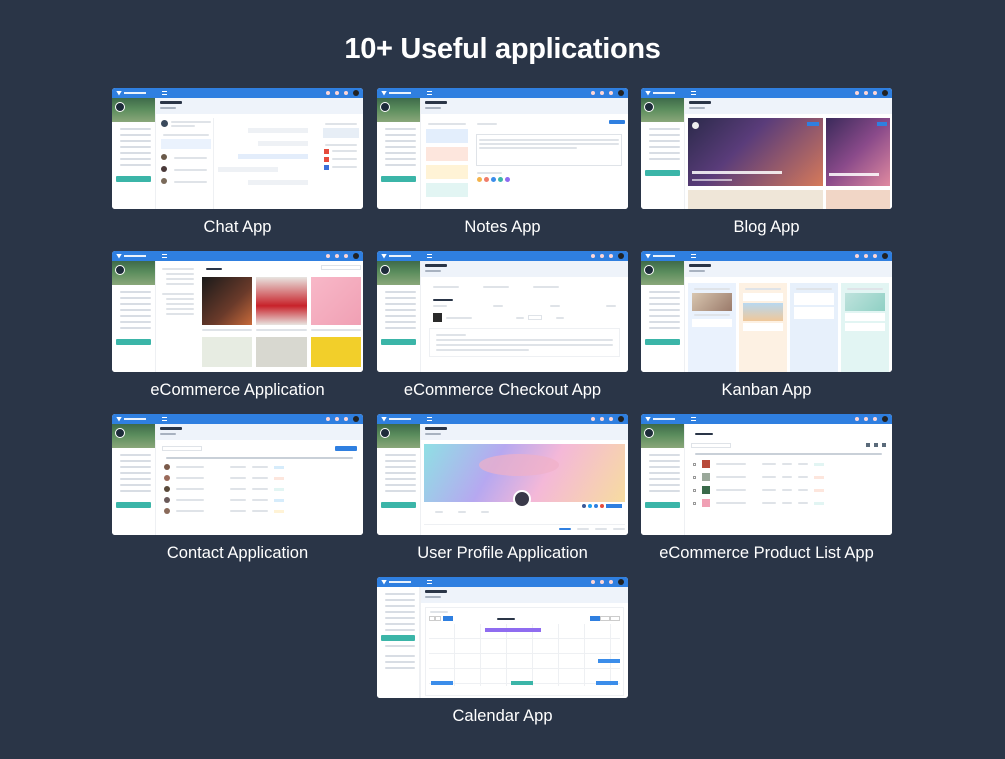 This screenshot has height=759, width=1005. I want to click on app-caption: Notes App, so click(502, 227).